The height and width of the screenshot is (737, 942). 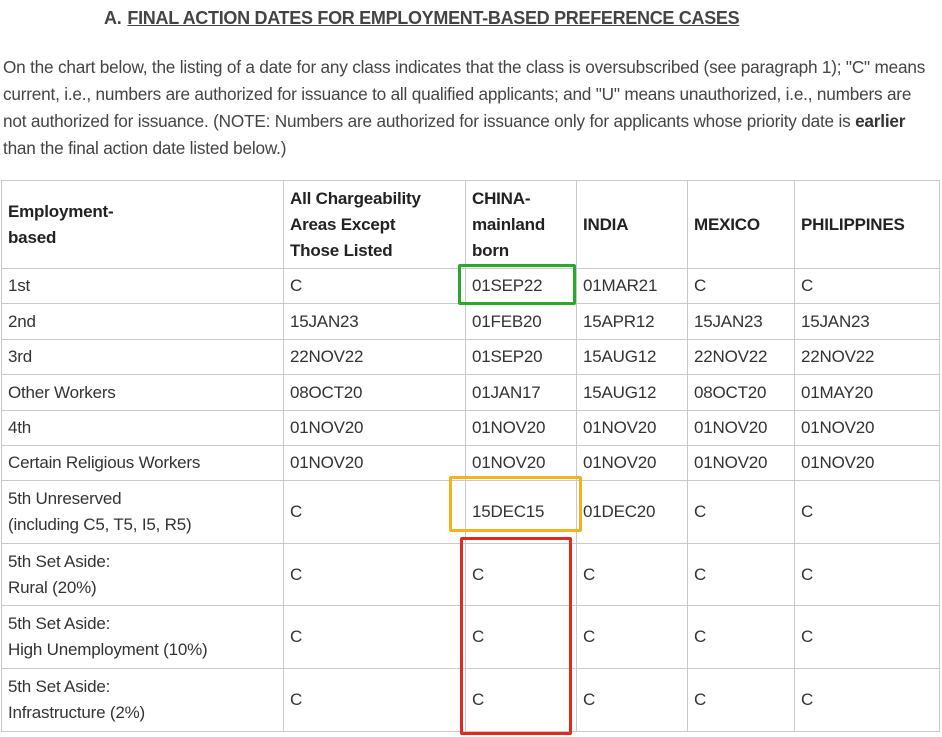 What do you see at coordinates (521, 224) in the screenshot?
I see `header-cell: CHINA-mainland born` at bounding box center [521, 224].